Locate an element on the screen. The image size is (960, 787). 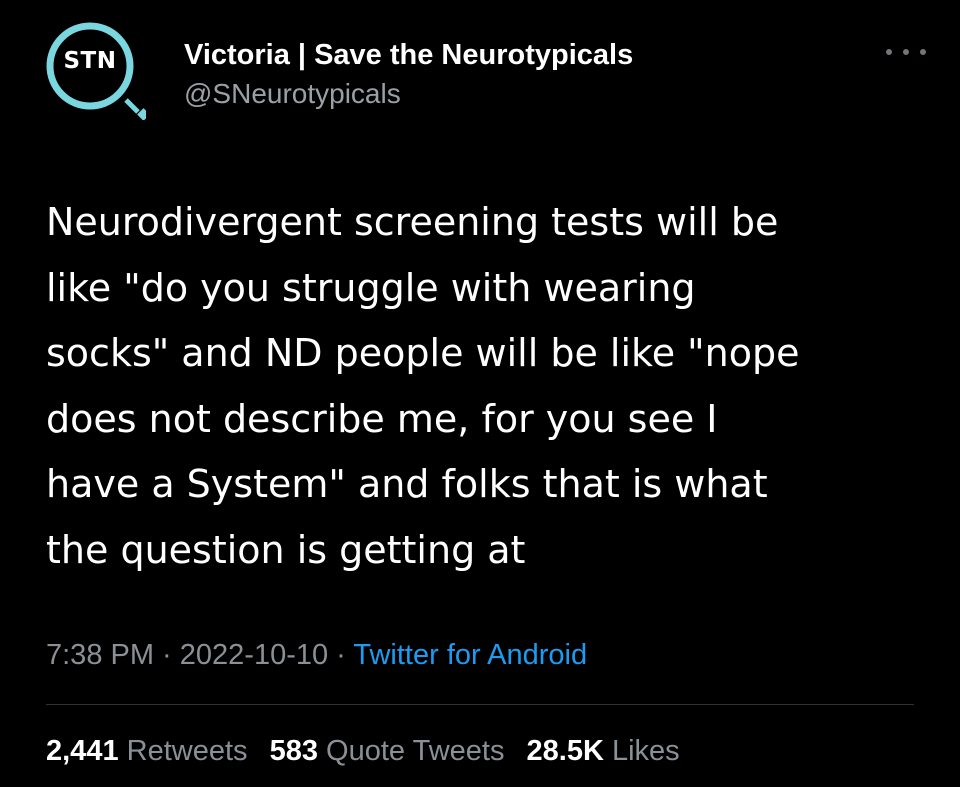
quote-tweets-label: Quote Tweets is located at coordinates (415, 751).